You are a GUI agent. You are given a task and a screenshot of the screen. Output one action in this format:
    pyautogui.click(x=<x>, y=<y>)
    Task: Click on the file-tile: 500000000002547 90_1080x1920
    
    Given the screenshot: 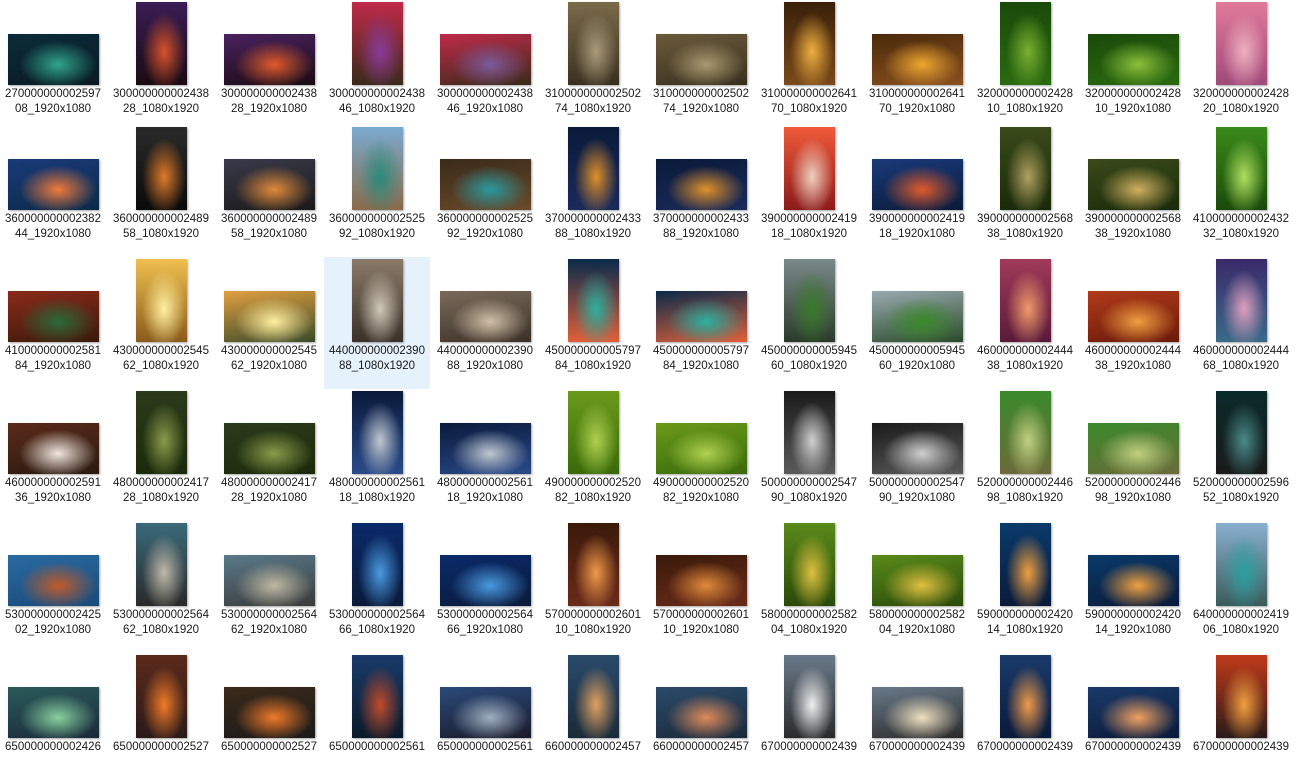 What is the action you would take?
    pyautogui.click(x=809, y=455)
    